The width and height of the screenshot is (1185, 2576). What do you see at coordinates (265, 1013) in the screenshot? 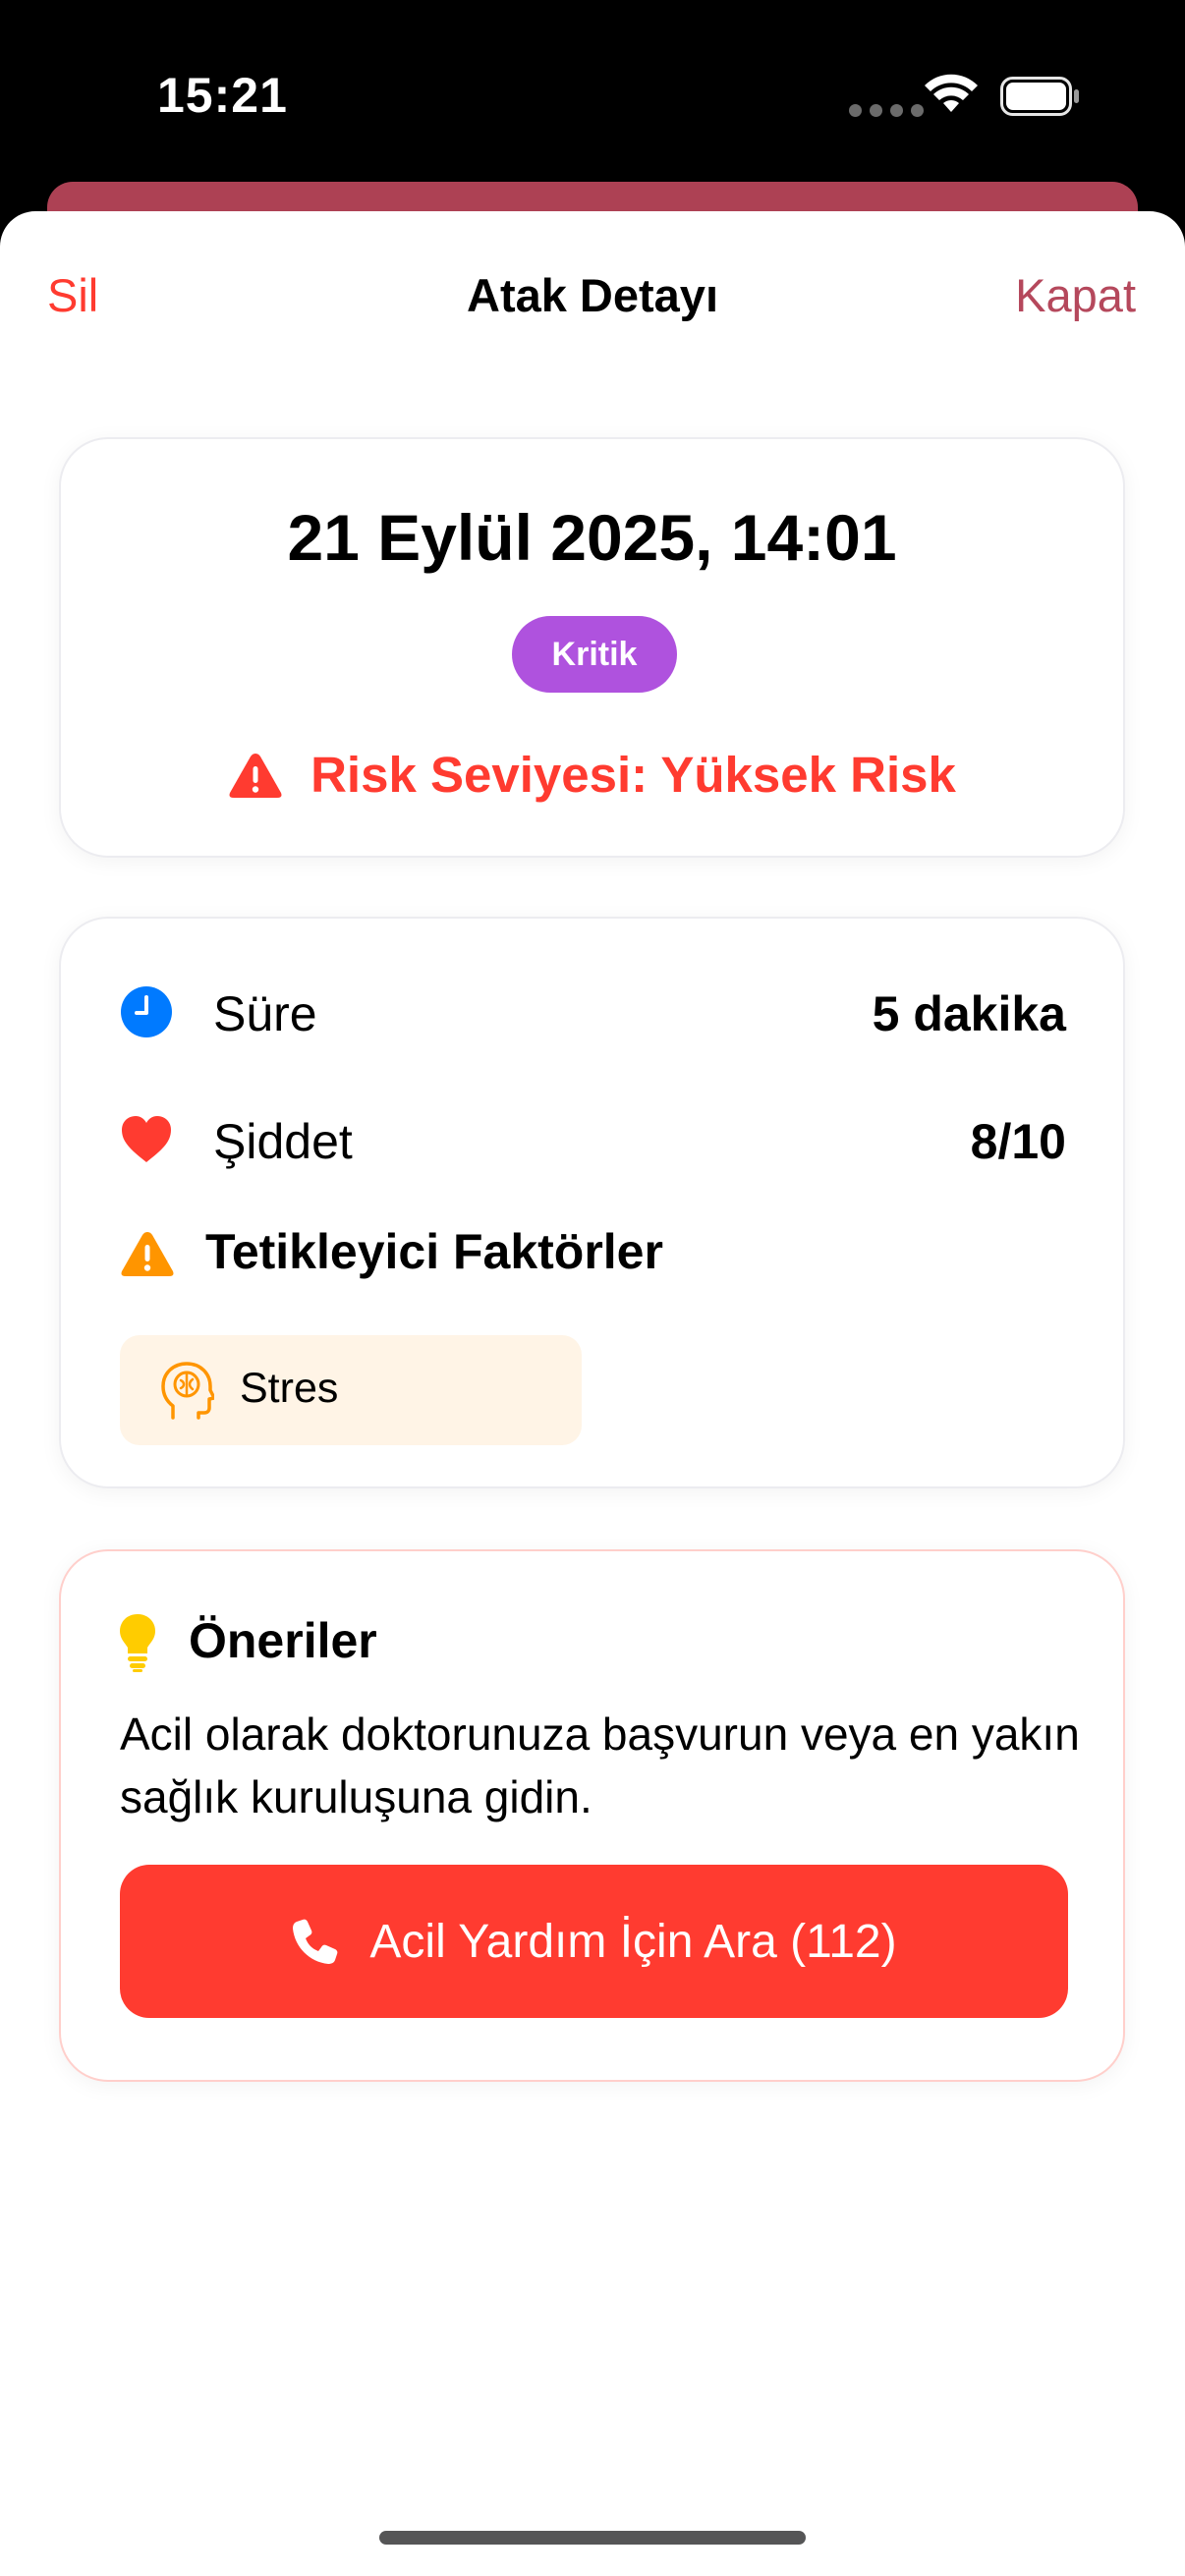
I see `duration-label: Süre` at bounding box center [265, 1013].